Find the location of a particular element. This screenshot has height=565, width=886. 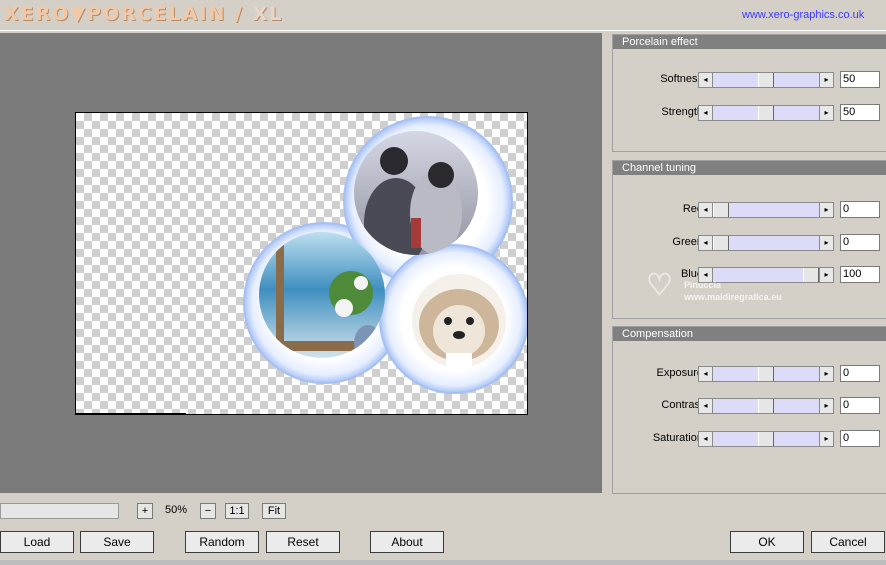

softness-thumb is located at coordinates (766, 80).